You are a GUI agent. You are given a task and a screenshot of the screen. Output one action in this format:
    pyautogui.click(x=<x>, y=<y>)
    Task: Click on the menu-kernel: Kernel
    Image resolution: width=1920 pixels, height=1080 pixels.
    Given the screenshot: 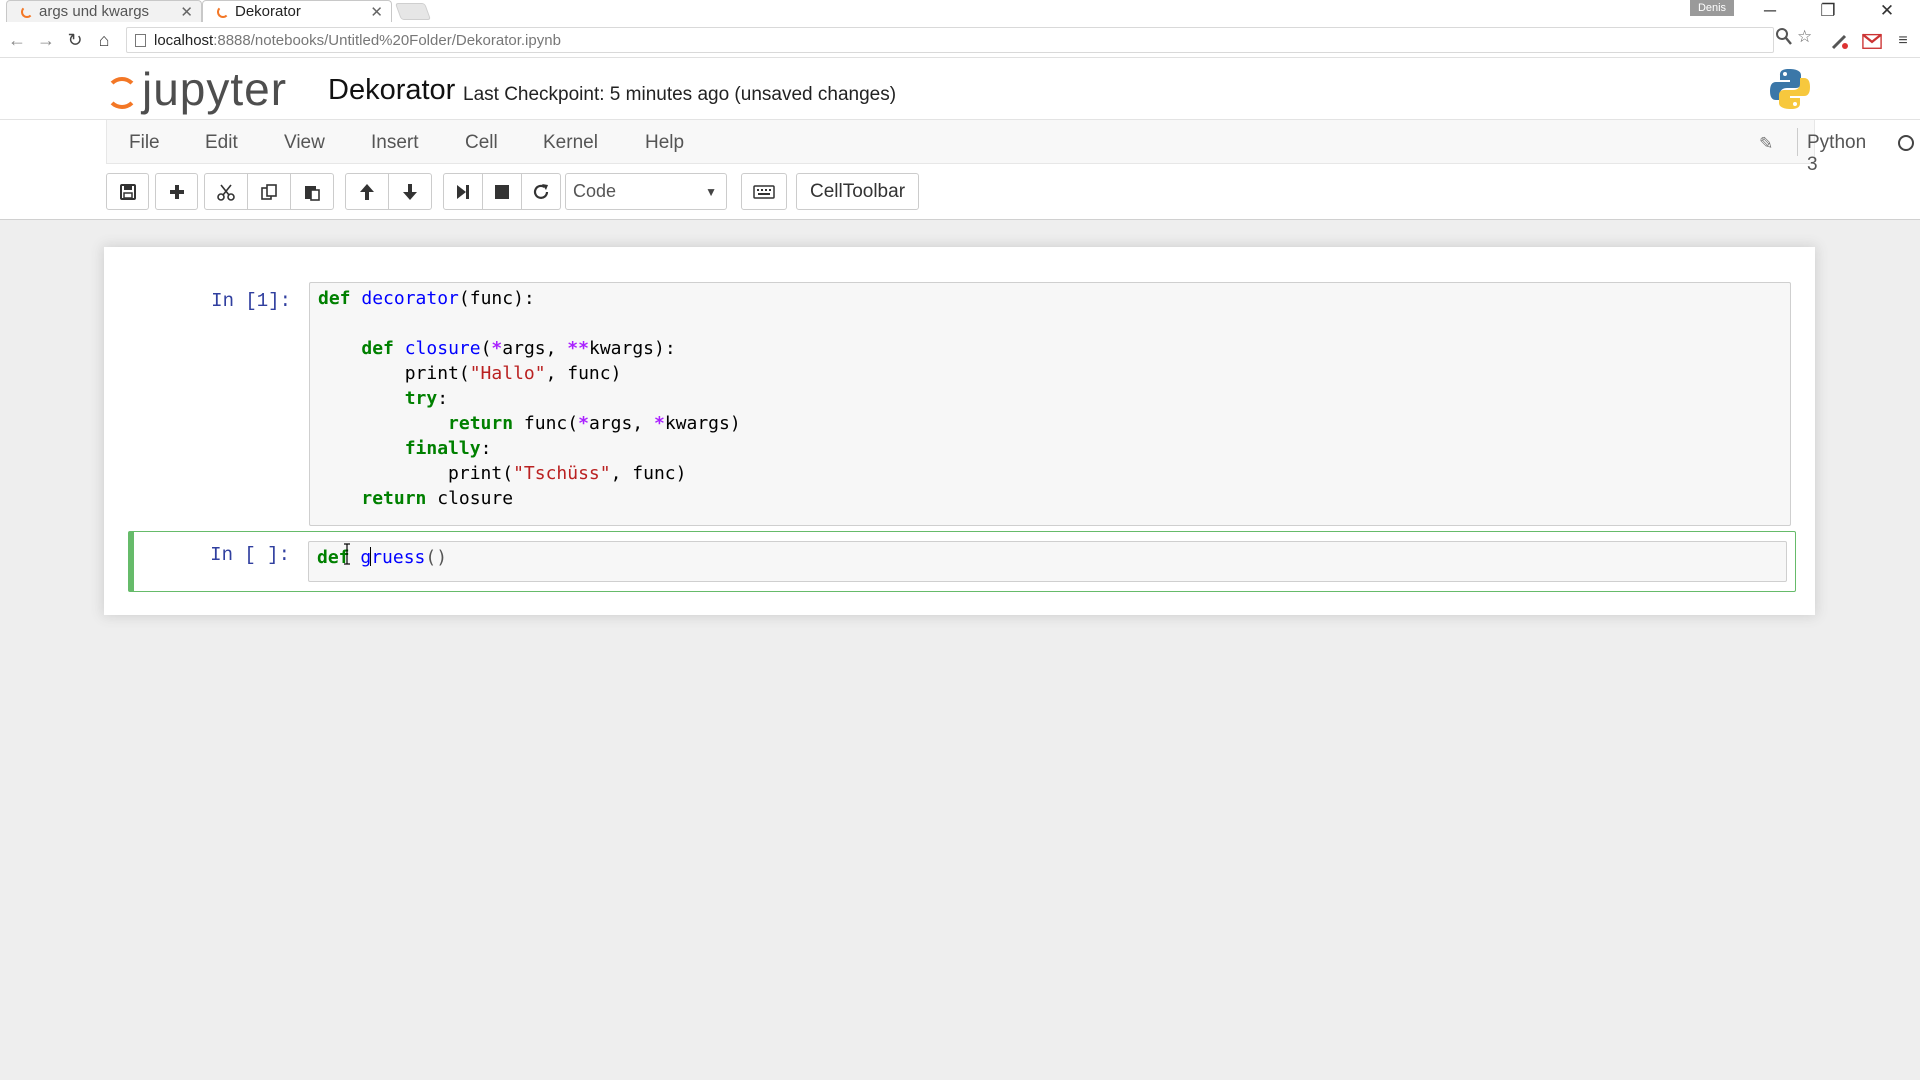 What is the action you would take?
    pyautogui.click(x=570, y=143)
    